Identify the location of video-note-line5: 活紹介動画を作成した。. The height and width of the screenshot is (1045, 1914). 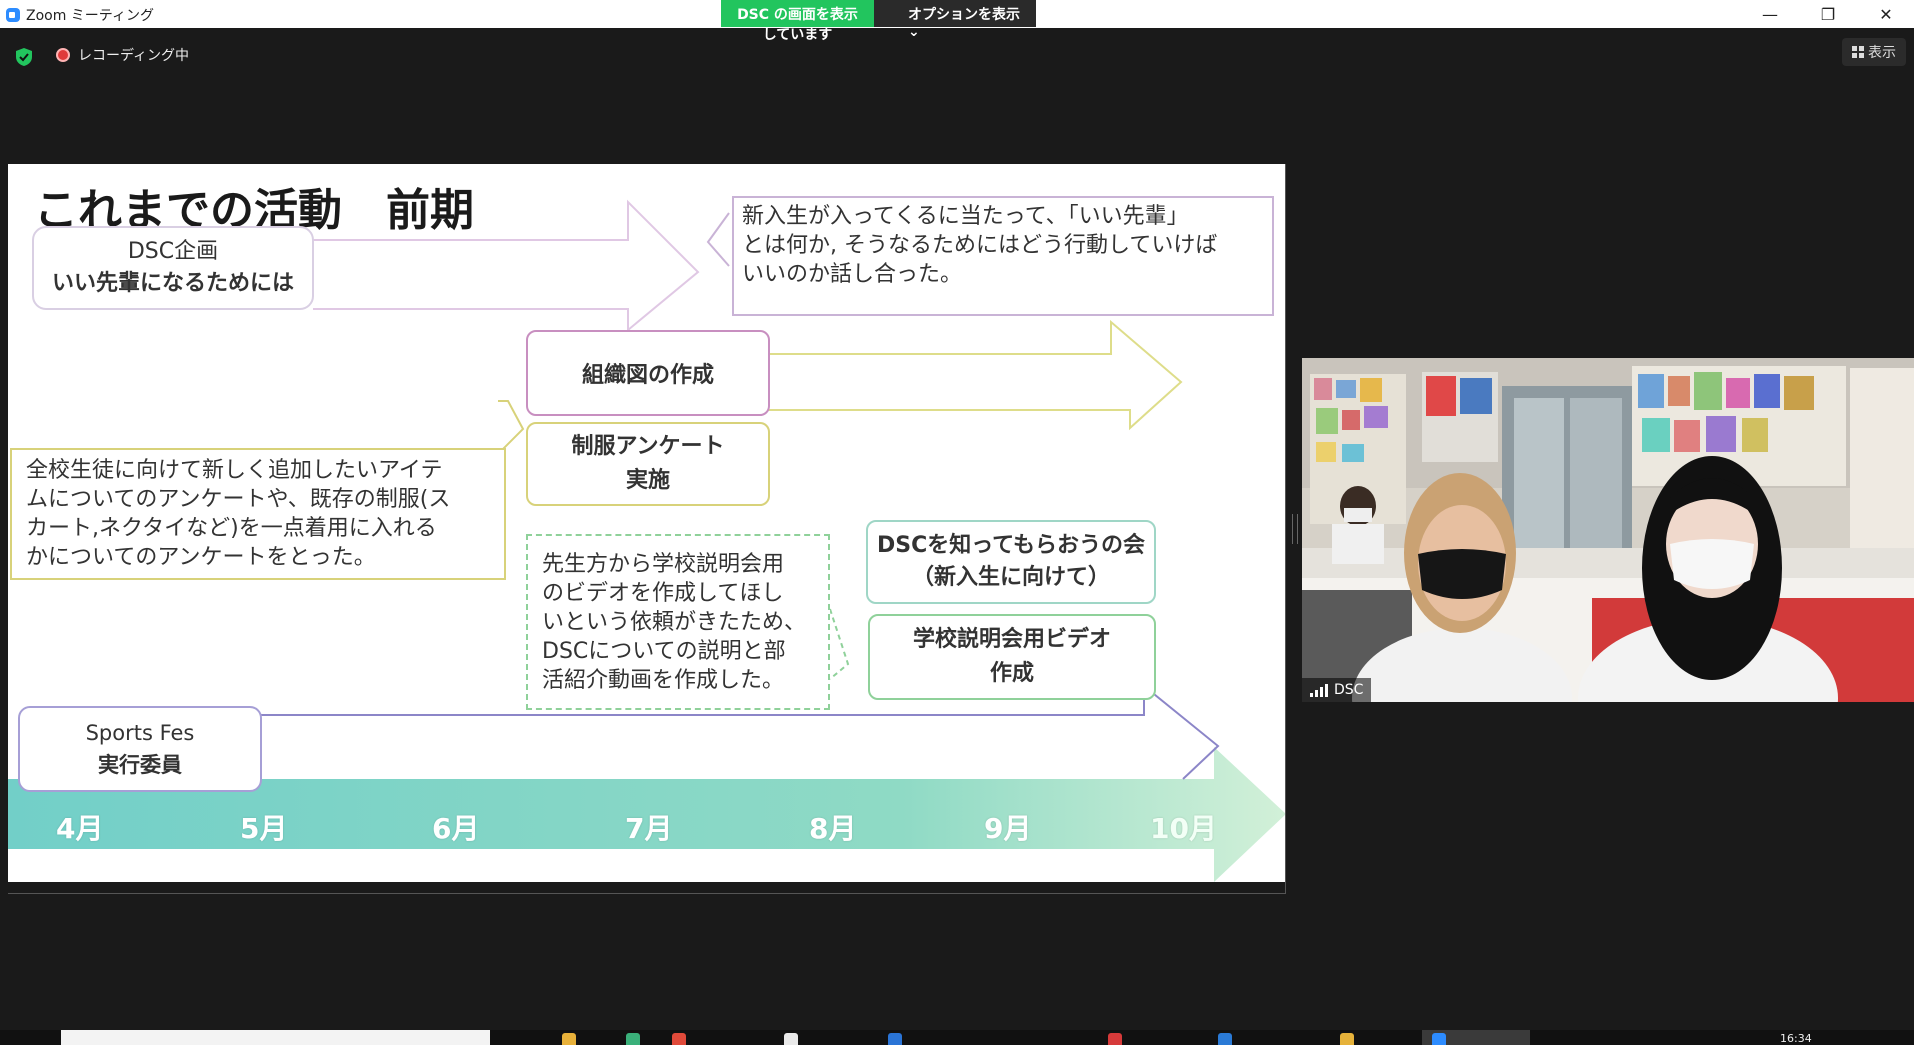
(663, 680).